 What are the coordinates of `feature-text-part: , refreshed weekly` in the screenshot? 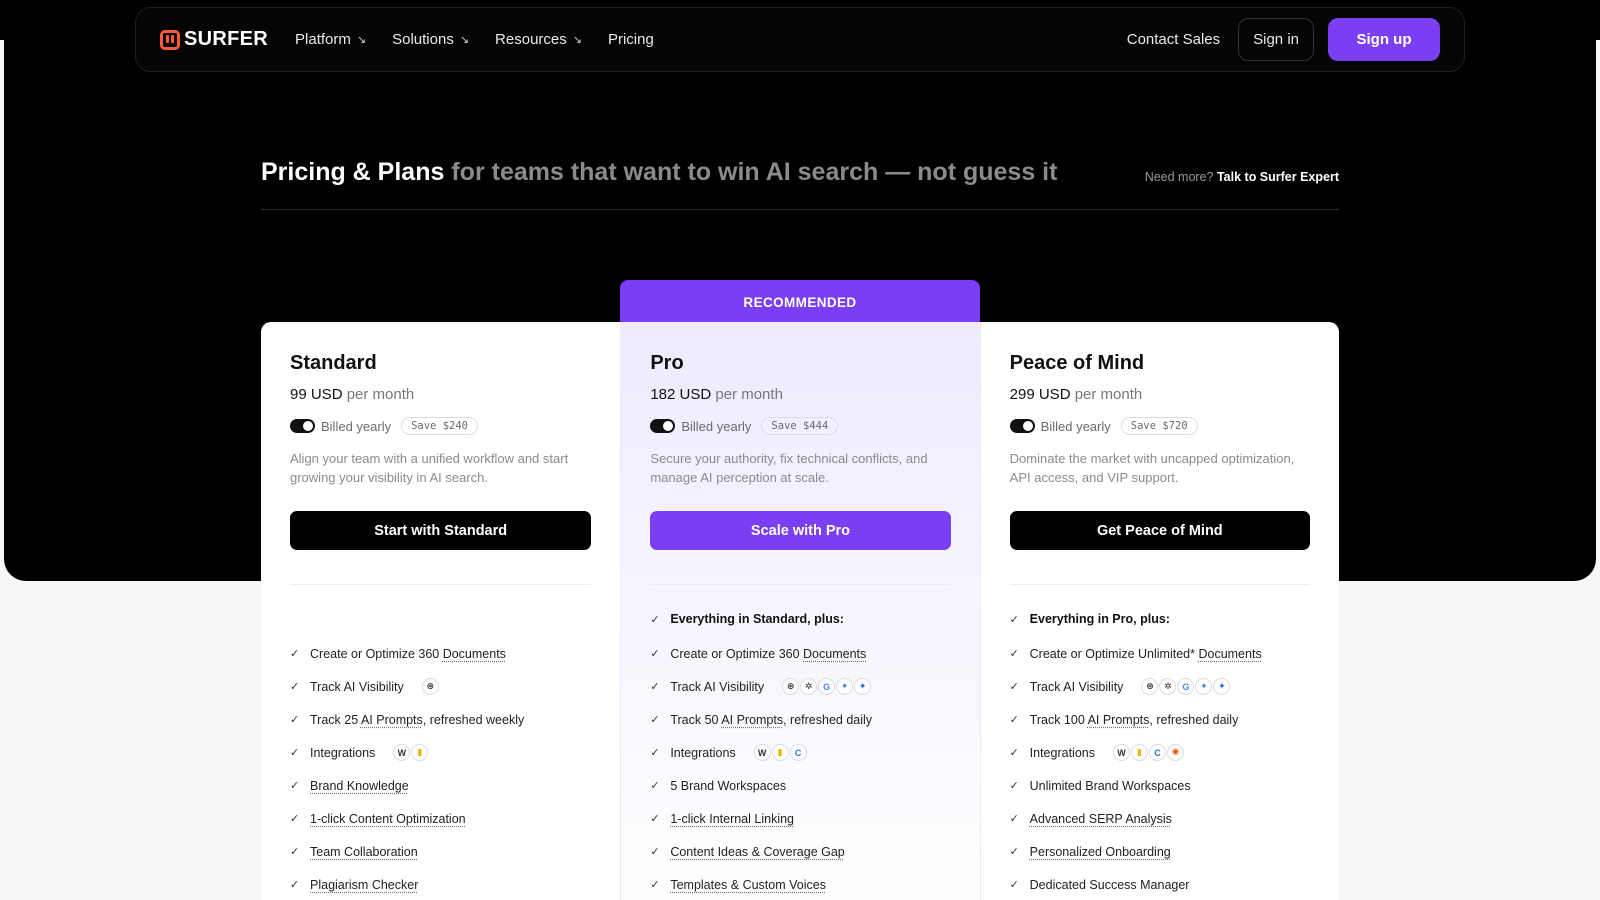 It's located at (473, 719).